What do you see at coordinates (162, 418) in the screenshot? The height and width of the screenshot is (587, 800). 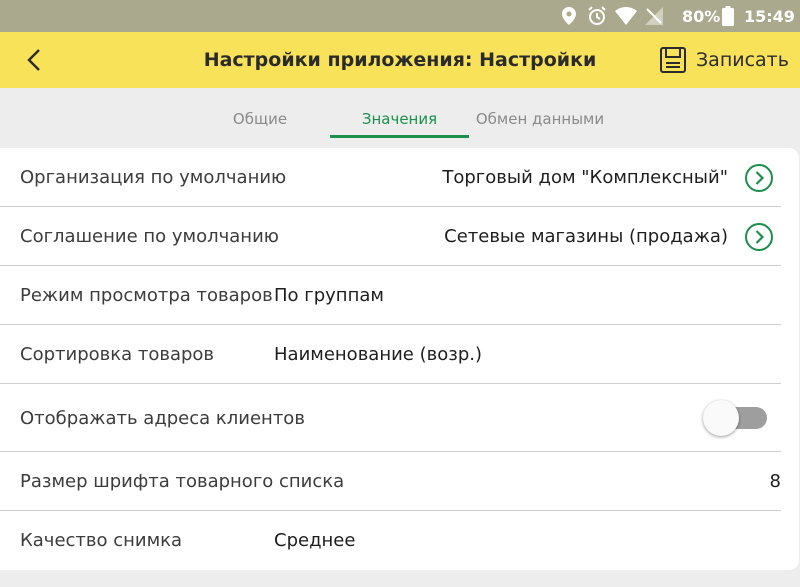 I see `setting-label: Отображать адреса клиентов` at bounding box center [162, 418].